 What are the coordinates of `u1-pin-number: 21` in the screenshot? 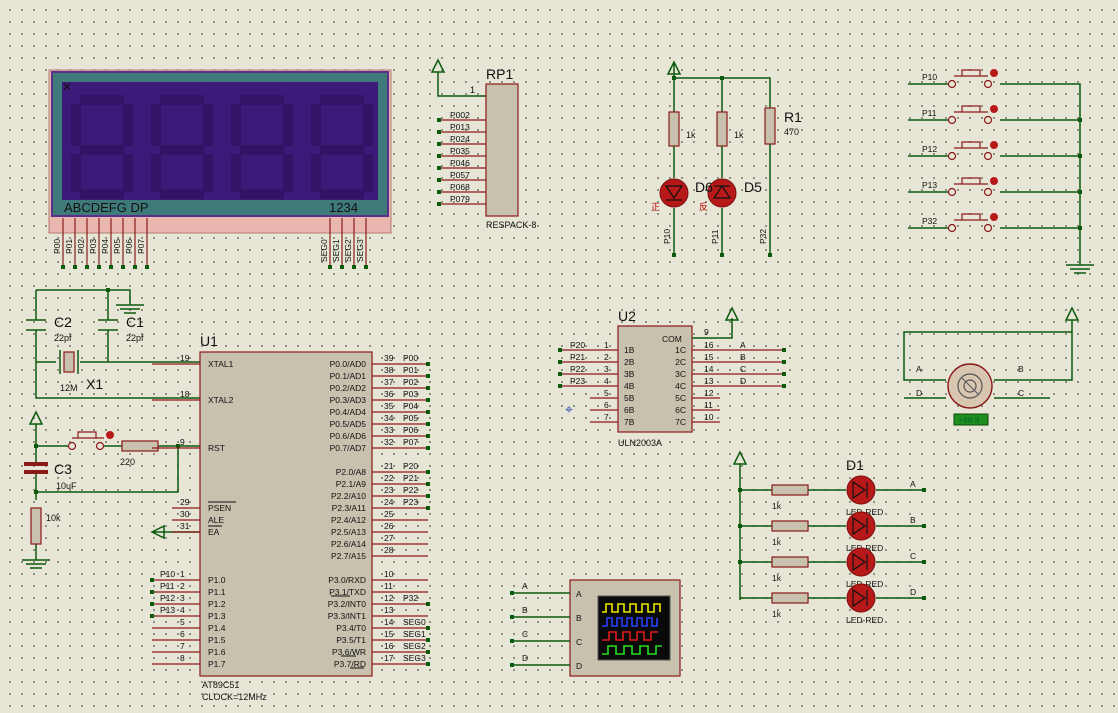 It's located at (389, 466).